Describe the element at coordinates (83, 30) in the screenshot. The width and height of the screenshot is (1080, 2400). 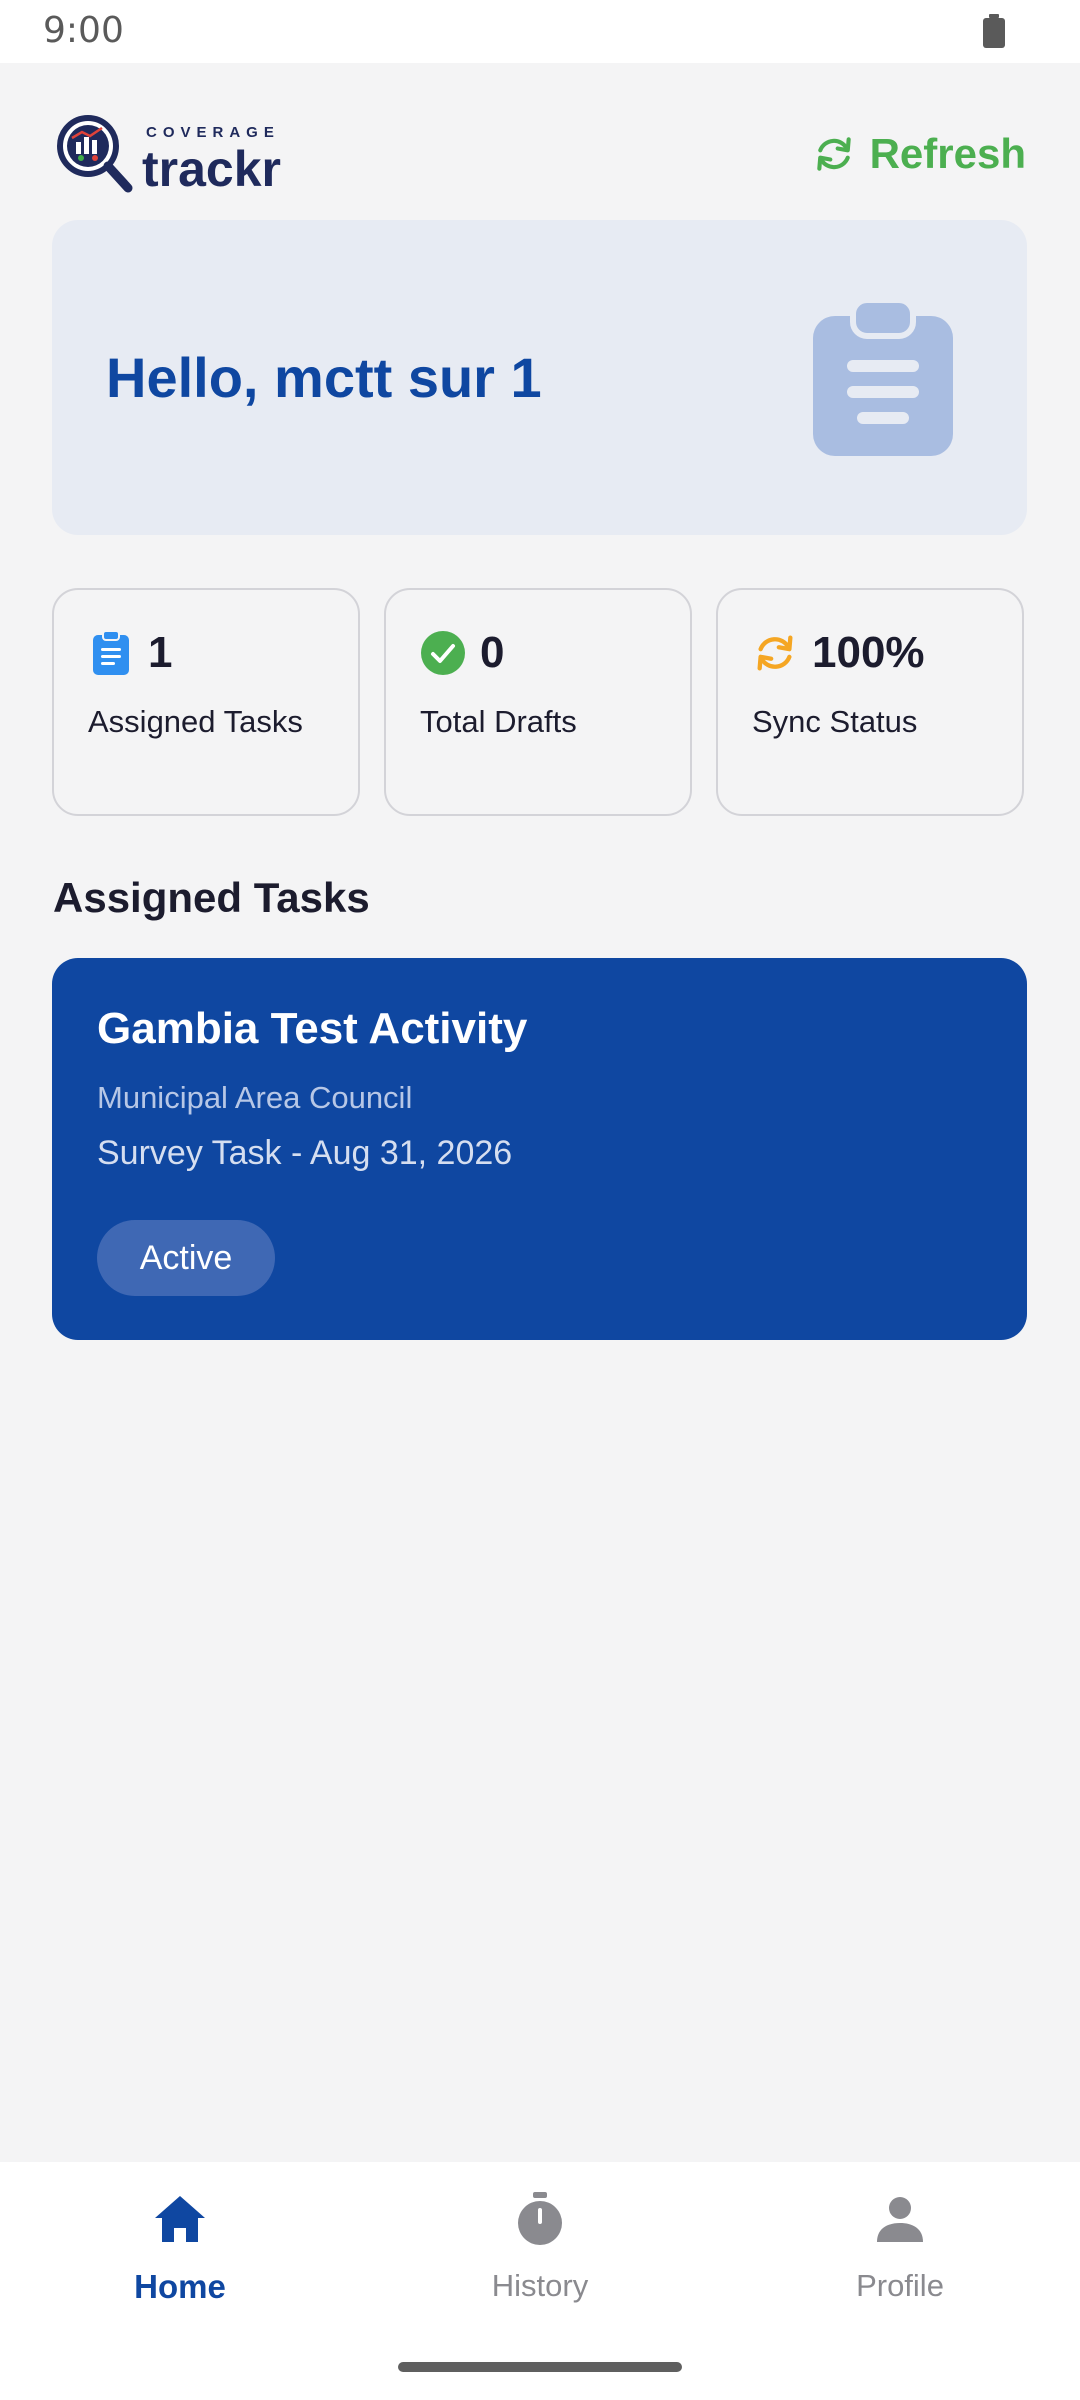
I see `status-time: 9:00` at that location.